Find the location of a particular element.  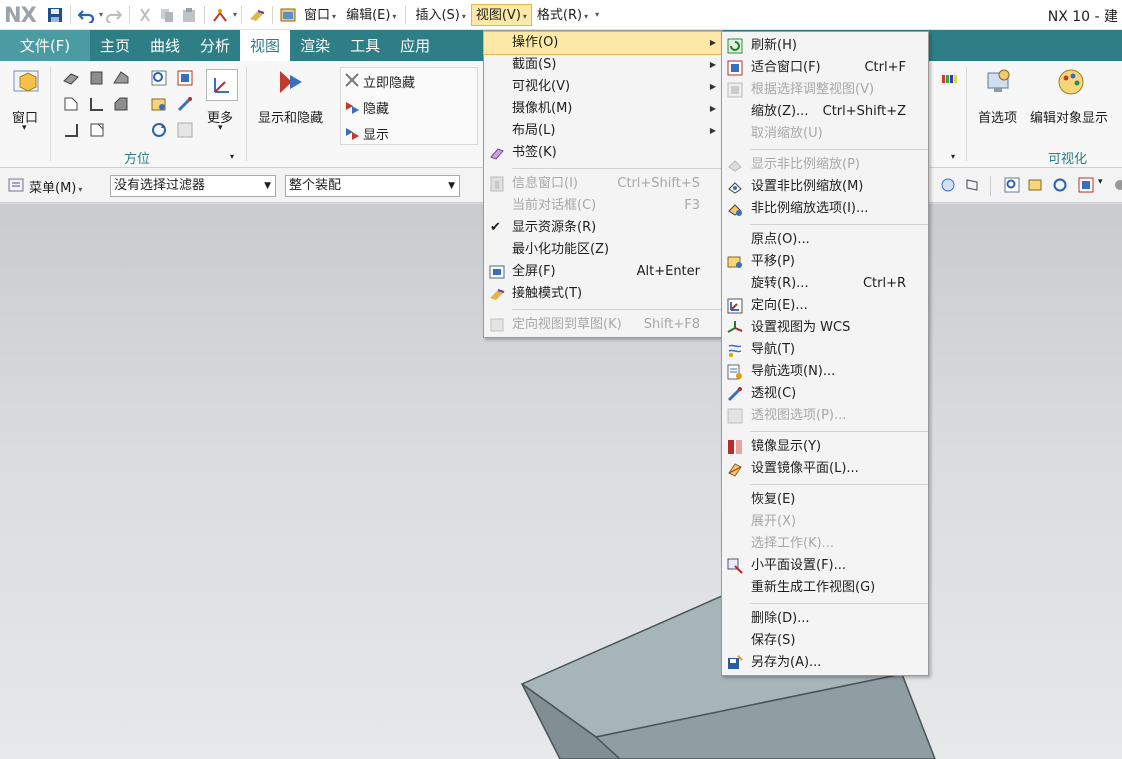

tab-home: 主页 is located at coordinates (115, 45).